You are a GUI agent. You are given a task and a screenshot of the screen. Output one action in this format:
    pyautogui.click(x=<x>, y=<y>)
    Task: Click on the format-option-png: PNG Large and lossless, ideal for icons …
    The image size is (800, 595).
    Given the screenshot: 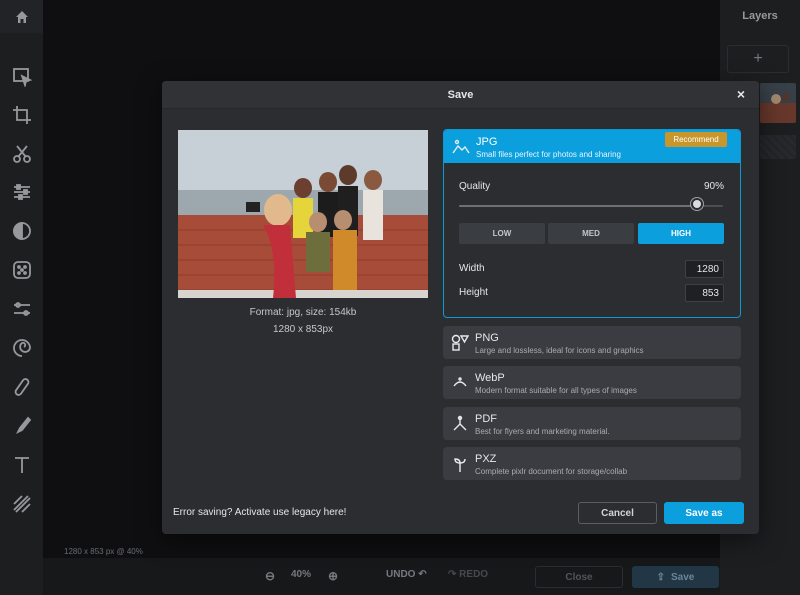 What is the action you would take?
    pyautogui.click(x=592, y=342)
    